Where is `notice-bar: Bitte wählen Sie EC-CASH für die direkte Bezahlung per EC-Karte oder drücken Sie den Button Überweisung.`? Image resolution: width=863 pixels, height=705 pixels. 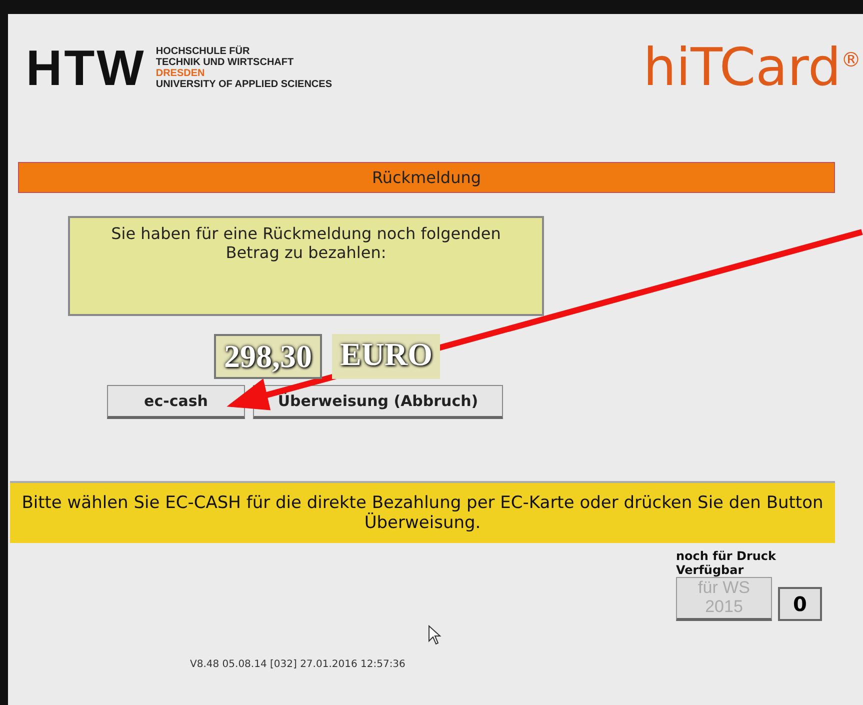
notice-bar: Bitte wählen Sie EC-CASH für die direkte Bezahlung per EC-Karte oder drücken Sie den Button Überweisung. is located at coordinates (422, 512).